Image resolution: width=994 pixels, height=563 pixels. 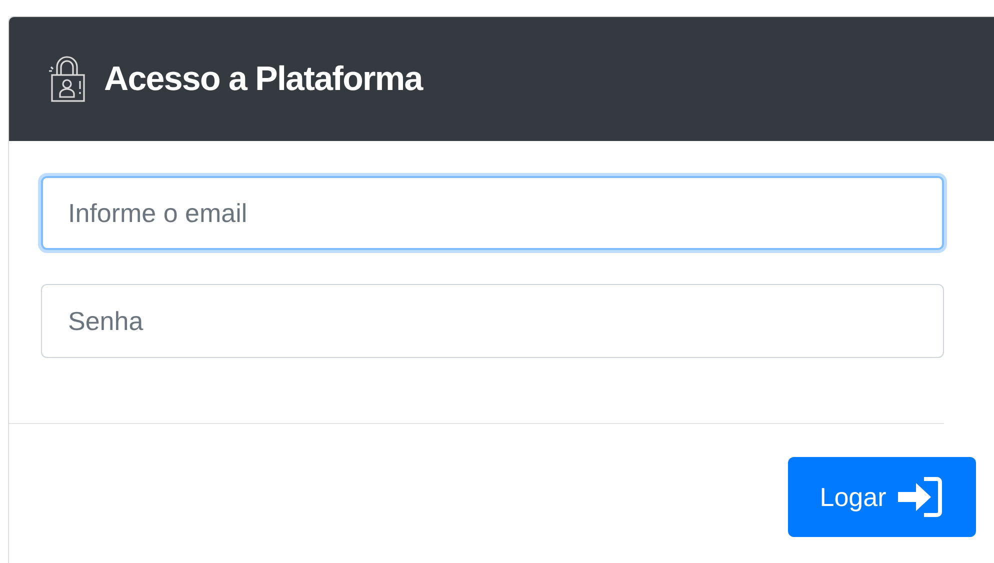 I want to click on input-field: Senha, so click(x=492, y=321).